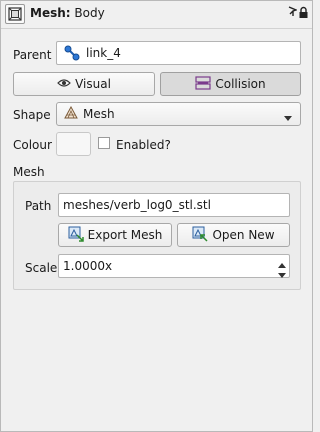  I want to click on parent-field: link_4, so click(178, 53).